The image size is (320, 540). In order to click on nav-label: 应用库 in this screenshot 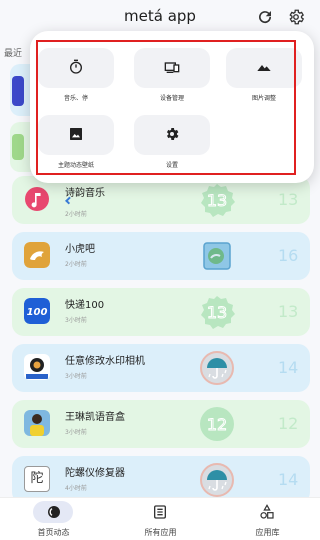, I will do `click(267, 532)`.